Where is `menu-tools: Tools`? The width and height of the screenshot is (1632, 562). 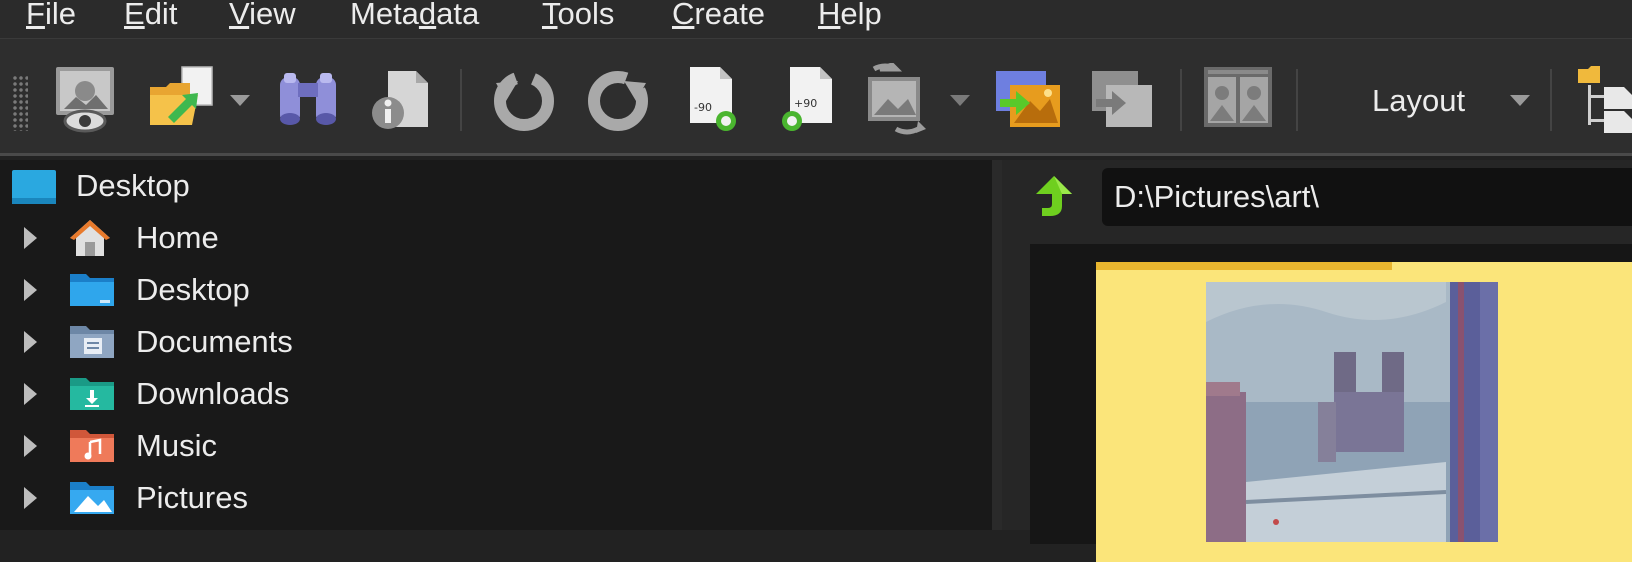
menu-tools: Tools is located at coordinates (578, 17).